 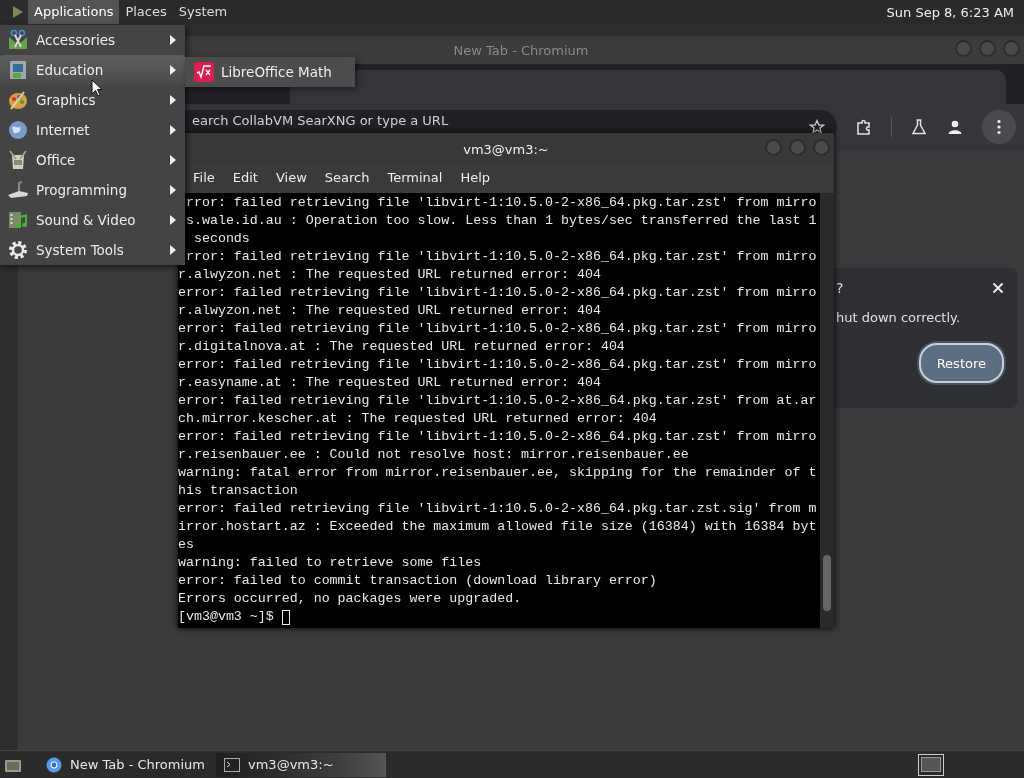 I want to click on output-line: r.easyname.at : The requested URL returned error: 404, so click(x=389, y=383).